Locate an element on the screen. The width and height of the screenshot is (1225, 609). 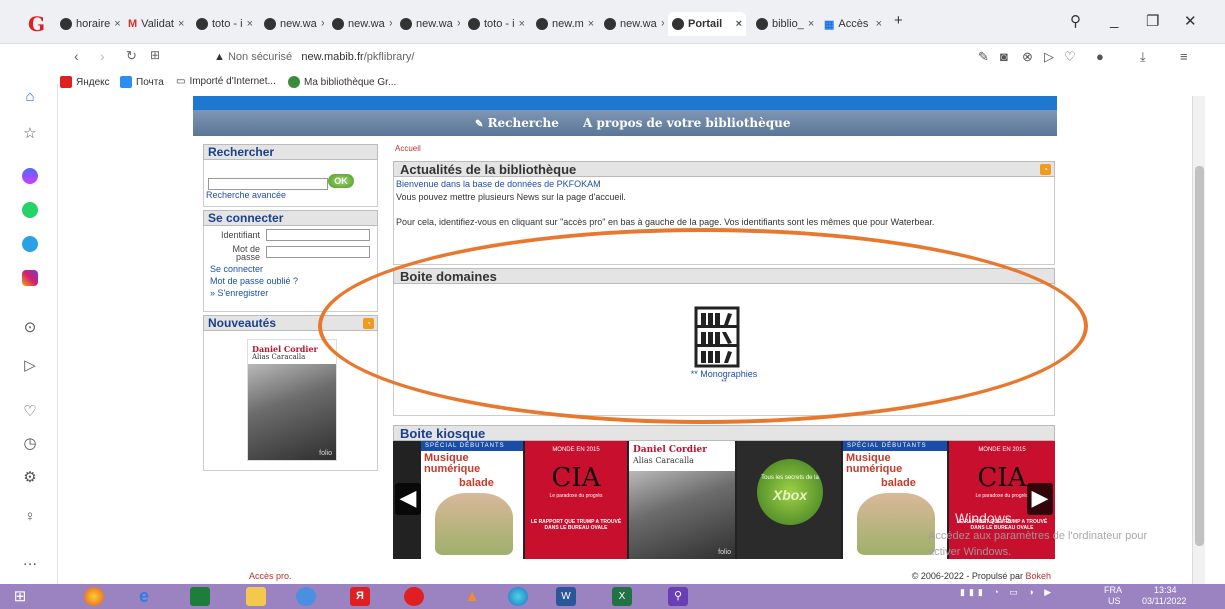
tab-biblio: biblio_ × is located at coordinates (784, 24).